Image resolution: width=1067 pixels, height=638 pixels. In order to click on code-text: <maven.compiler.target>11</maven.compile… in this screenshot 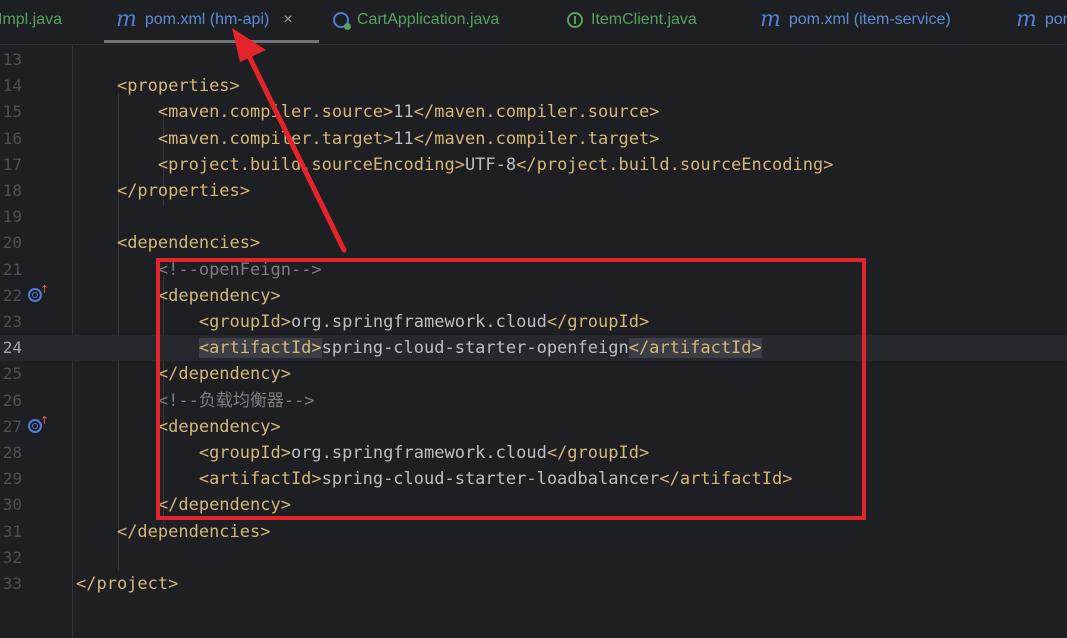, I will do `click(408, 138)`.